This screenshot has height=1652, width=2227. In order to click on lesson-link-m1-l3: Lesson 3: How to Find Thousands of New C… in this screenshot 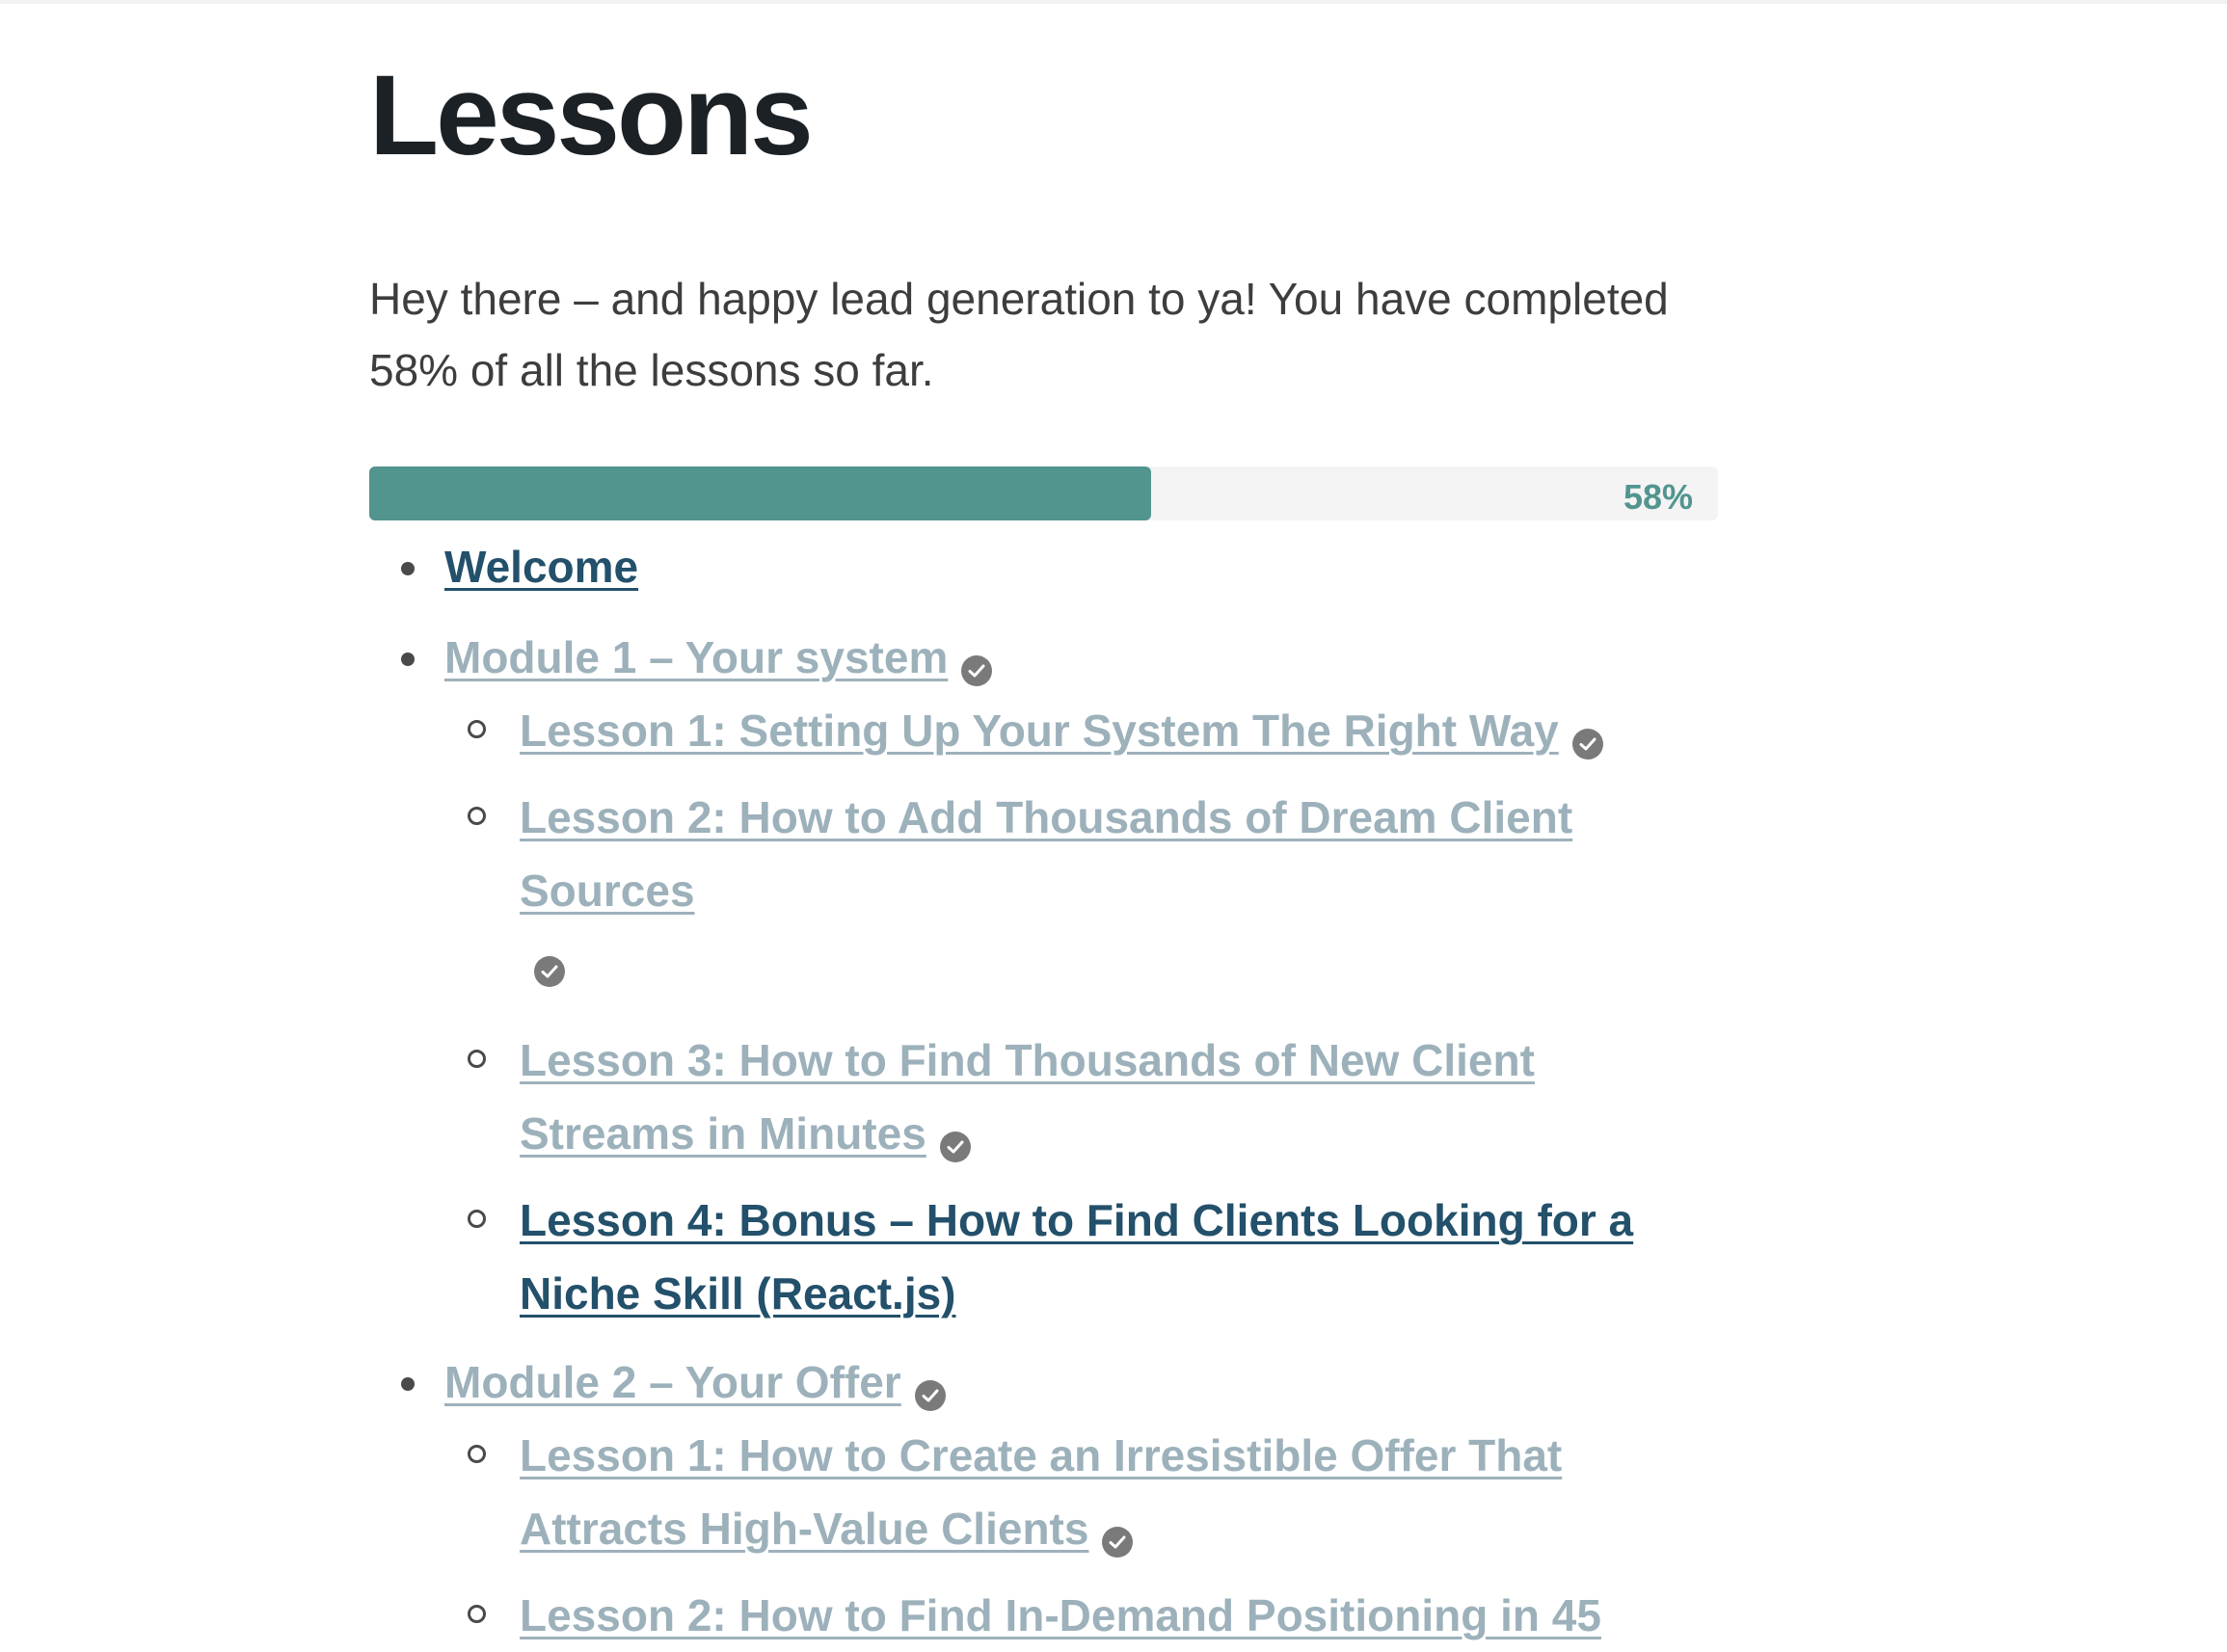, I will do `click(1028, 1097)`.